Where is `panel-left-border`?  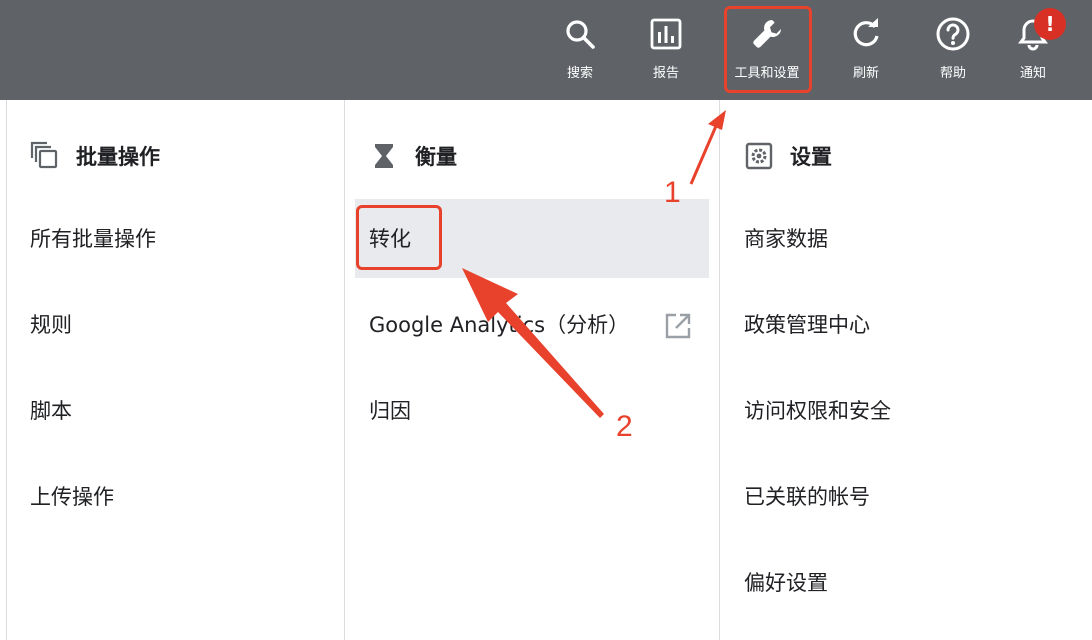
panel-left-border is located at coordinates (6, 370).